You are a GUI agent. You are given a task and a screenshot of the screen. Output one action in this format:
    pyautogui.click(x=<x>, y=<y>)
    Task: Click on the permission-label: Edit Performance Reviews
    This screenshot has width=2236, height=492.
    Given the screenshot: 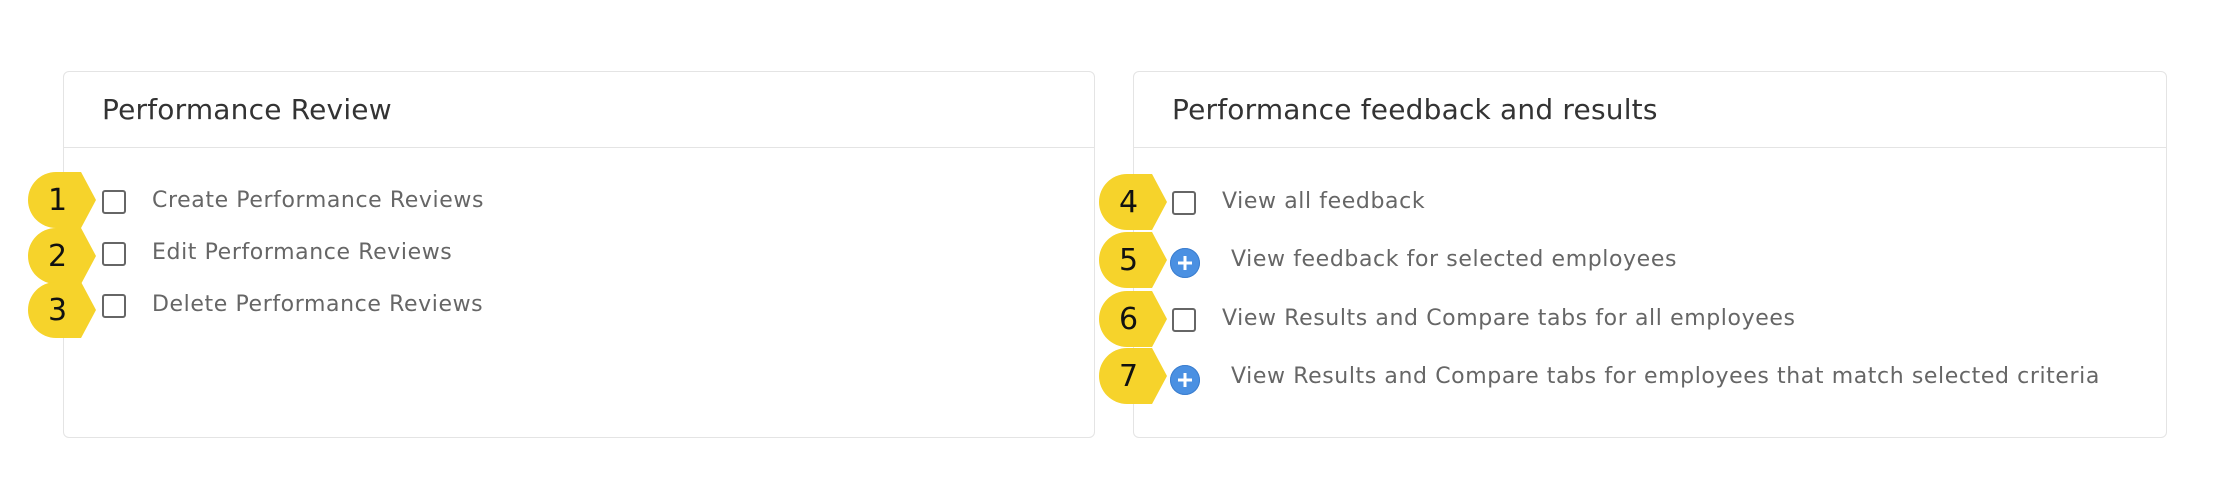 What is the action you would take?
    pyautogui.click(x=302, y=252)
    